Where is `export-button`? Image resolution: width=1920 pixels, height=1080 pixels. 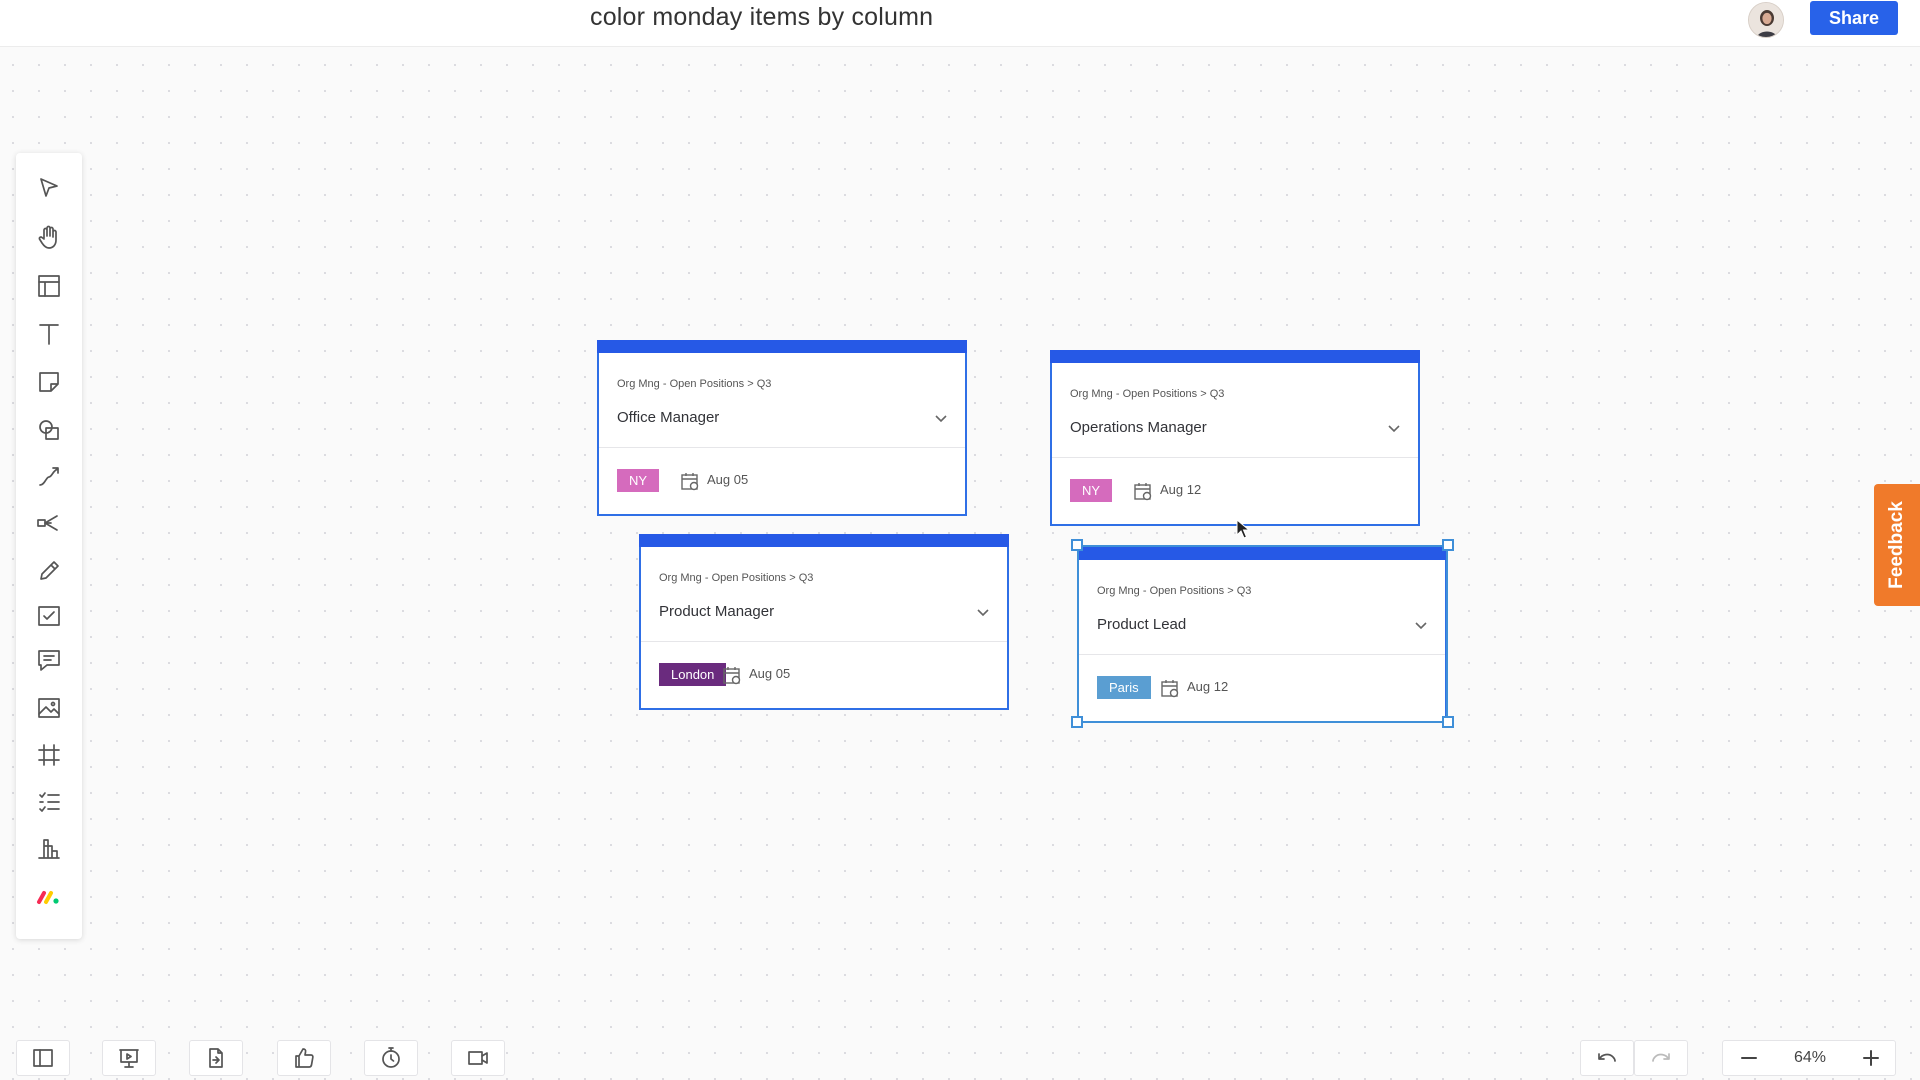 export-button is located at coordinates (216, 1058).